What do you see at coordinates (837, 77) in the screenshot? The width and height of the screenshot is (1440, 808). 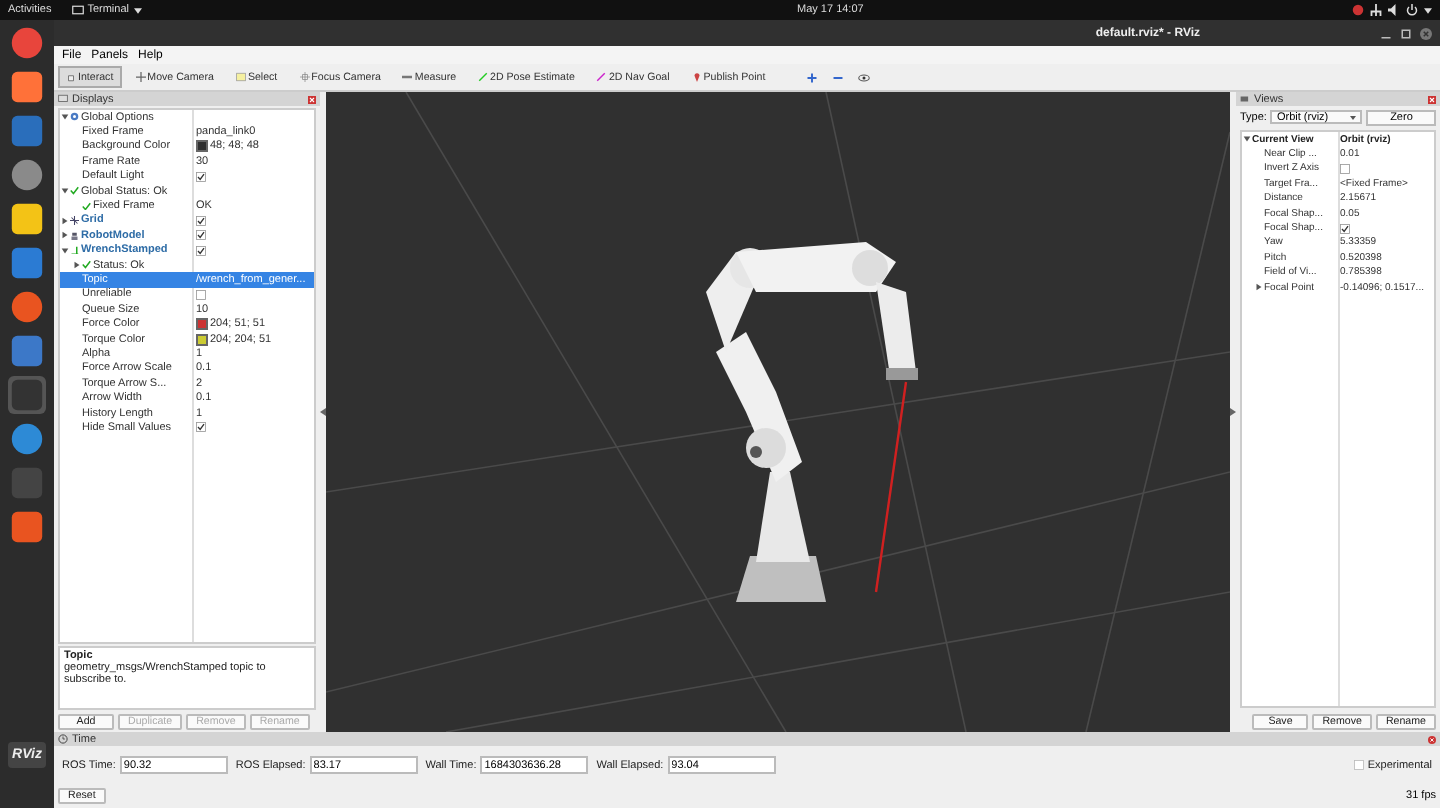 I see `minus-icon` at bounding box center [837, 77].